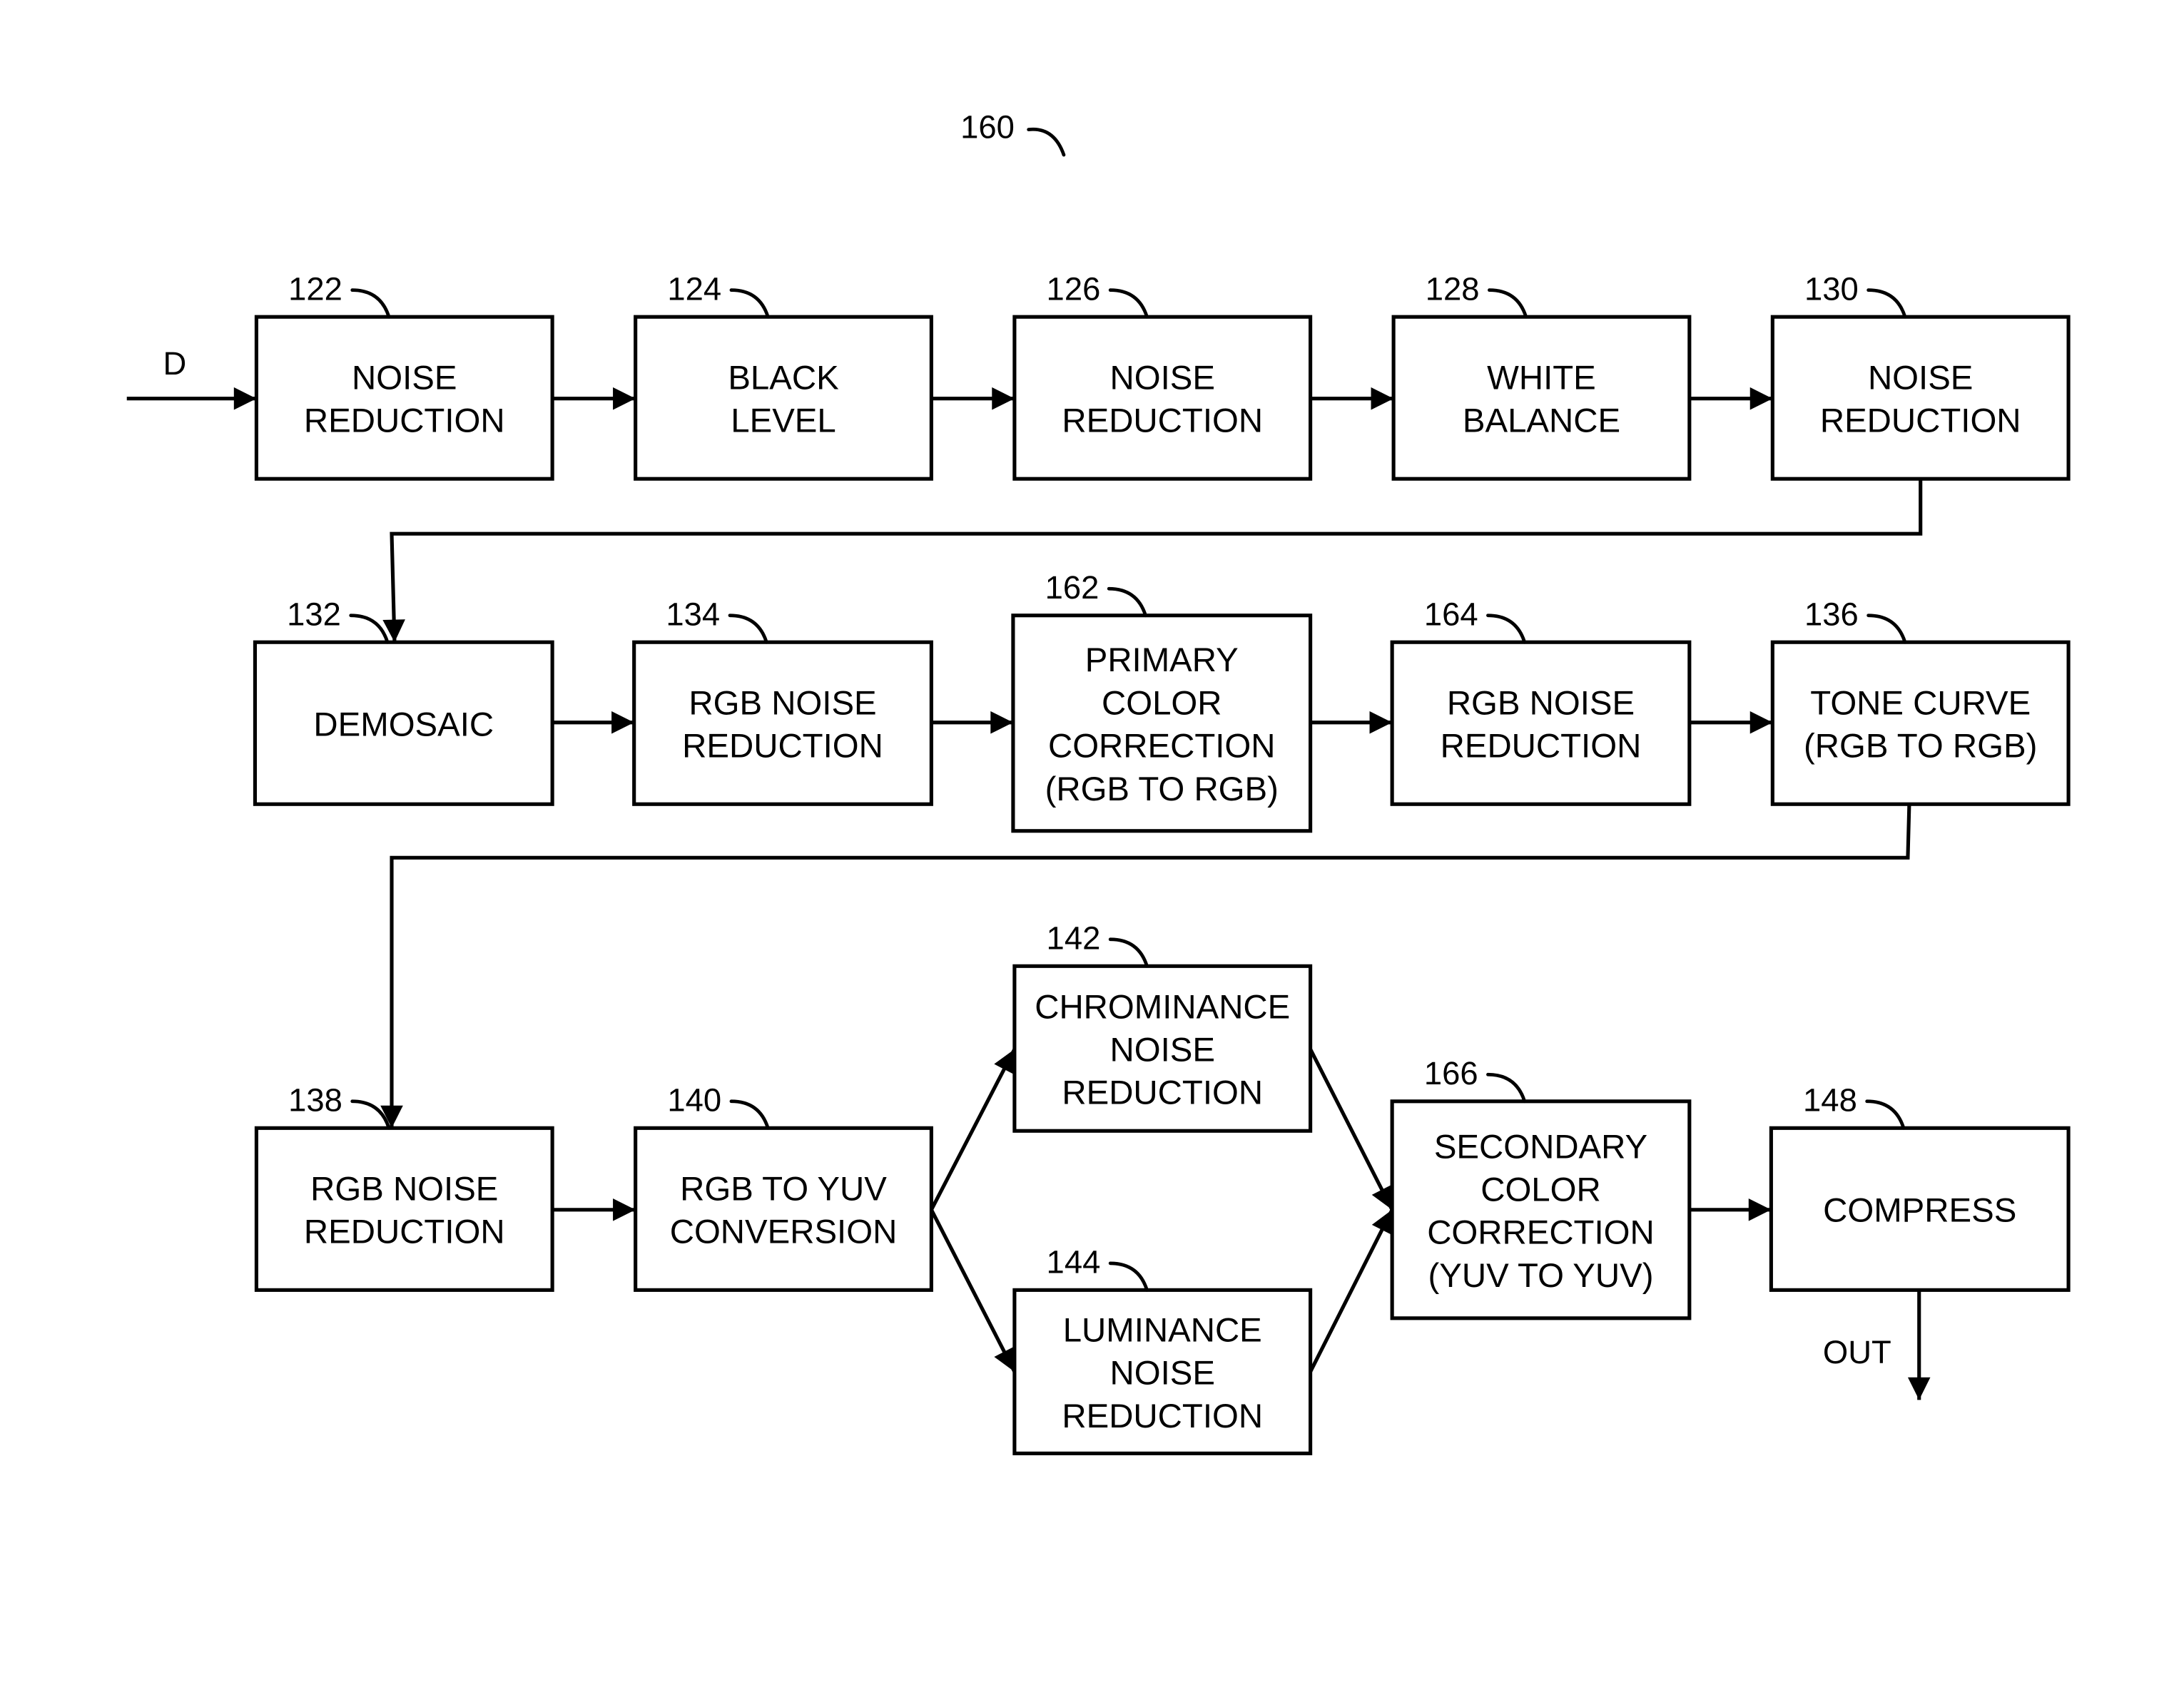  I want to click on block-138: RGB NOISE REDUCTION 138, so click(404, 1187).